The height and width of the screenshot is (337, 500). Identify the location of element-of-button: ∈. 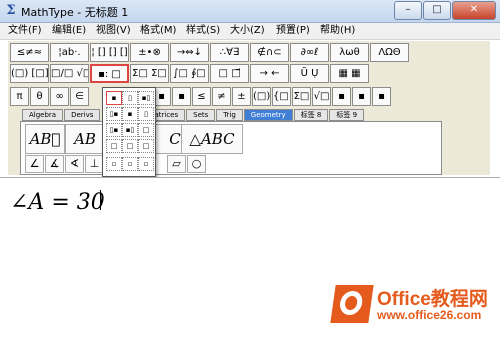
(79, 96).